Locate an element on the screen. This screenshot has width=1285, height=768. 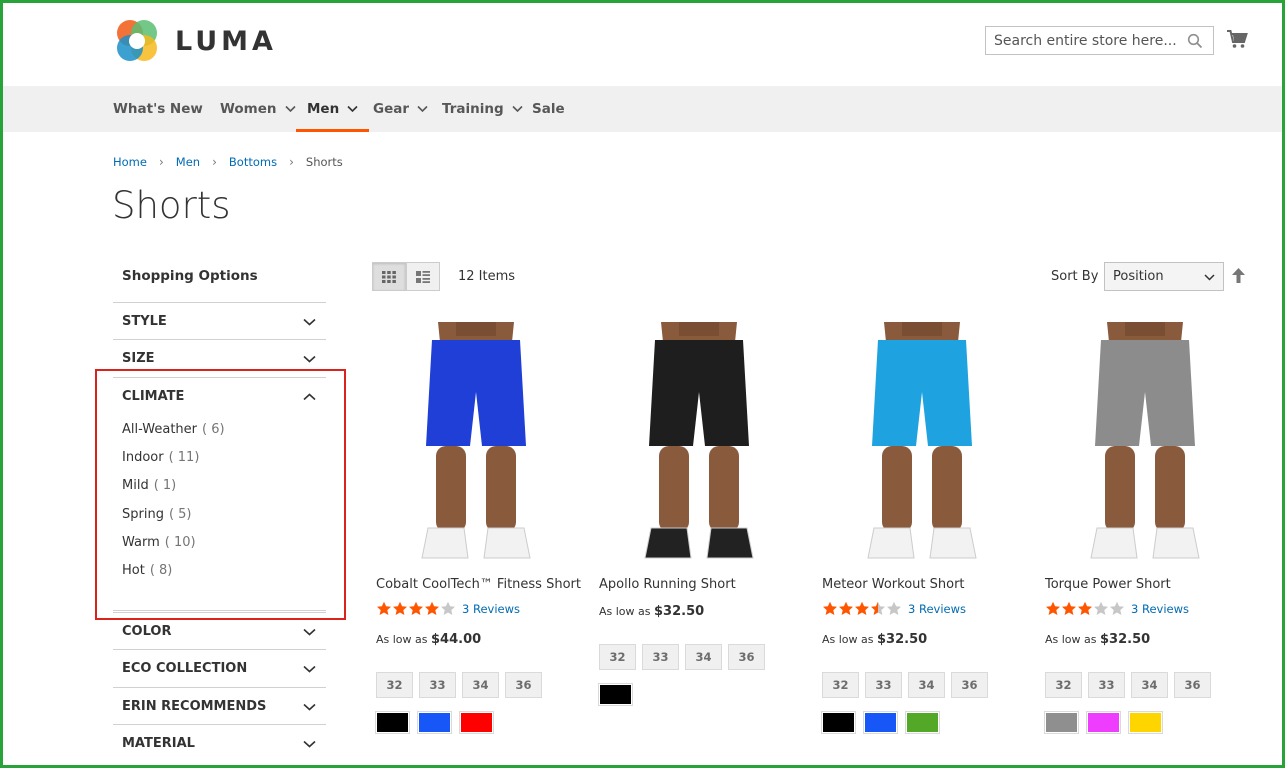
breadcrumb-bottoms: Bottoms is located at coordinates (253, 162).